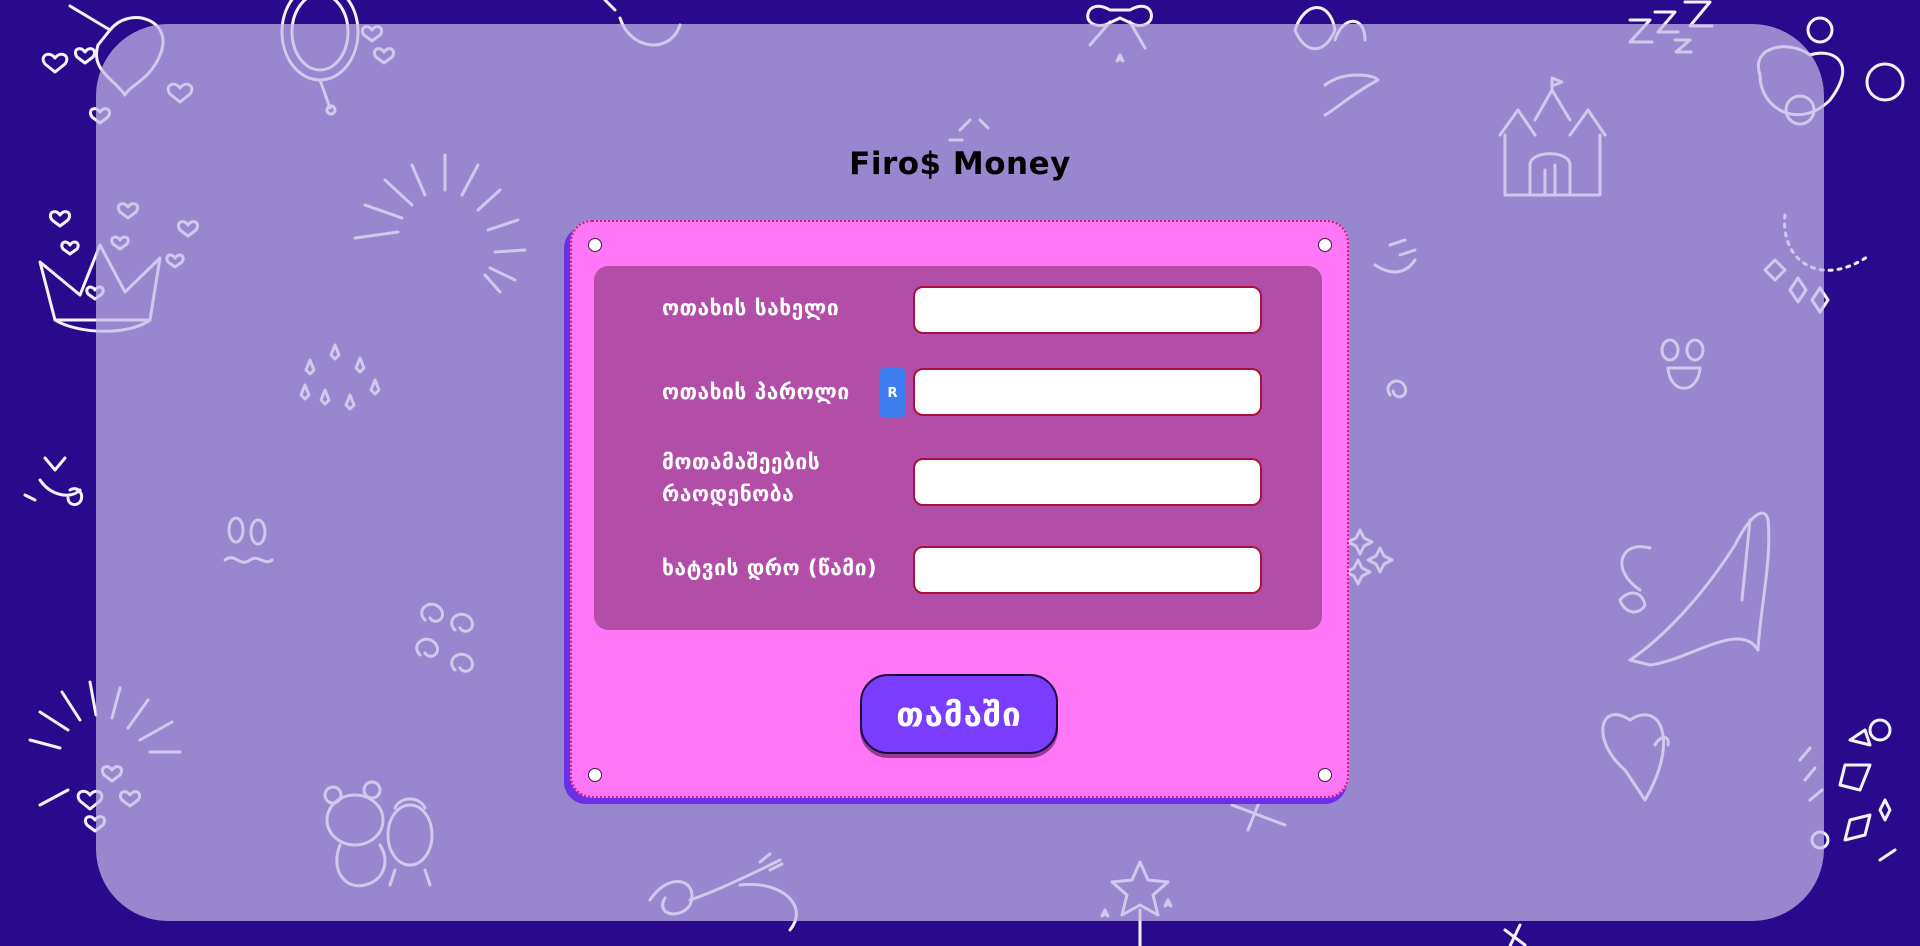 Image resolution: width=1920 pixels, height=946 pixels. What do you see at coordinates (959, 714) in the screenshot?
I see `play-button: თამაში` at bounding box center [959, 714].